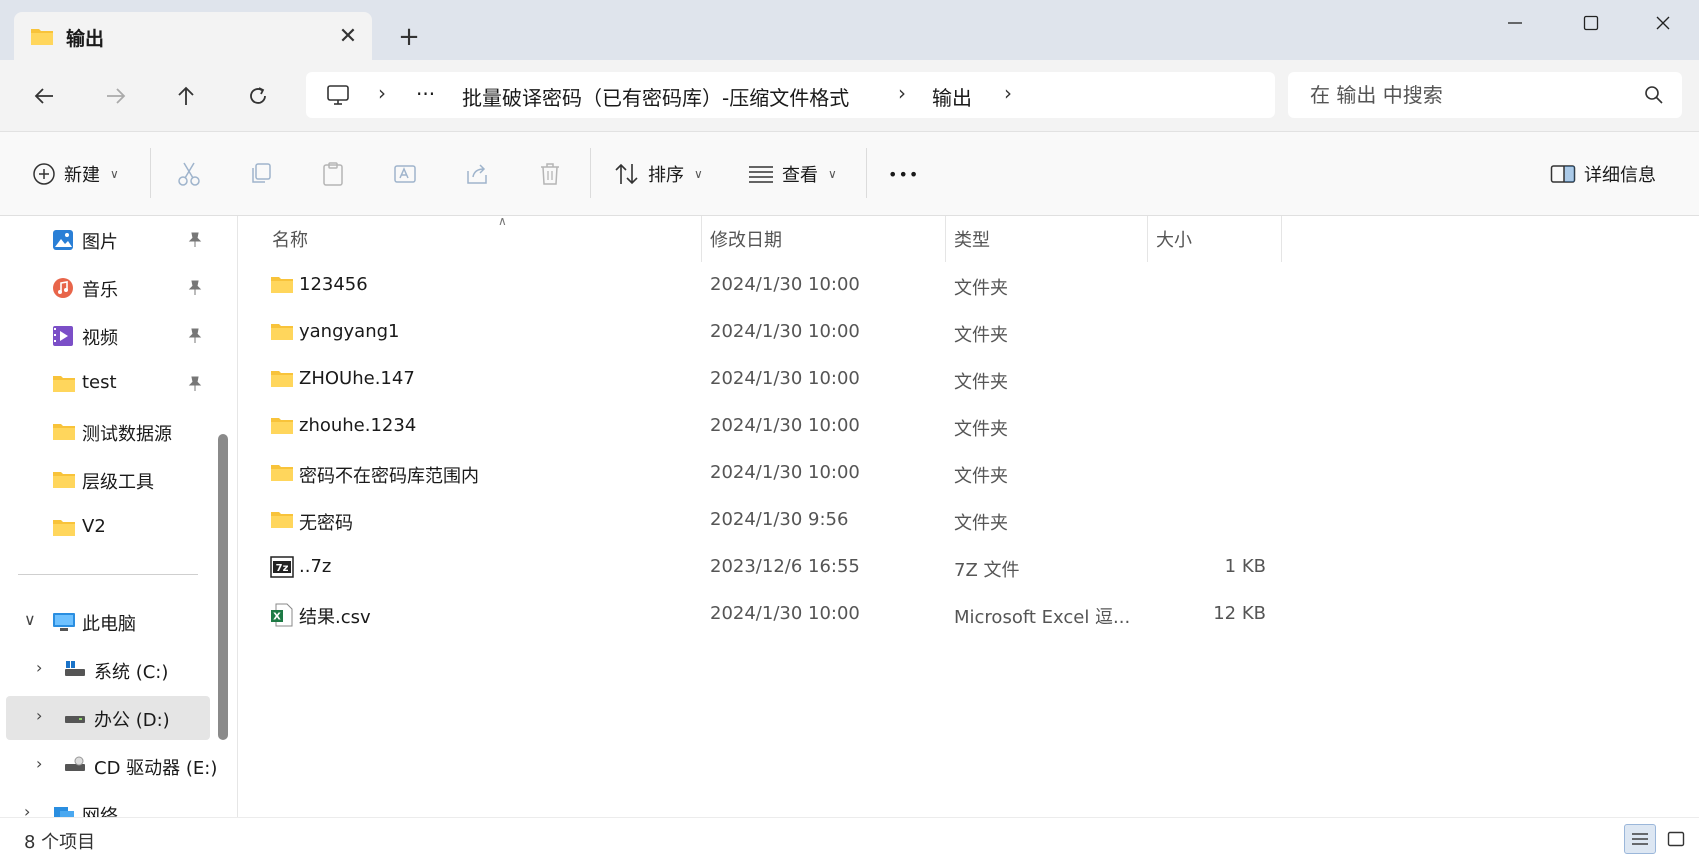 This screenshot has width=1699, height=857. I want to click on sort-button: 排序 ∨, so click(658, 174).